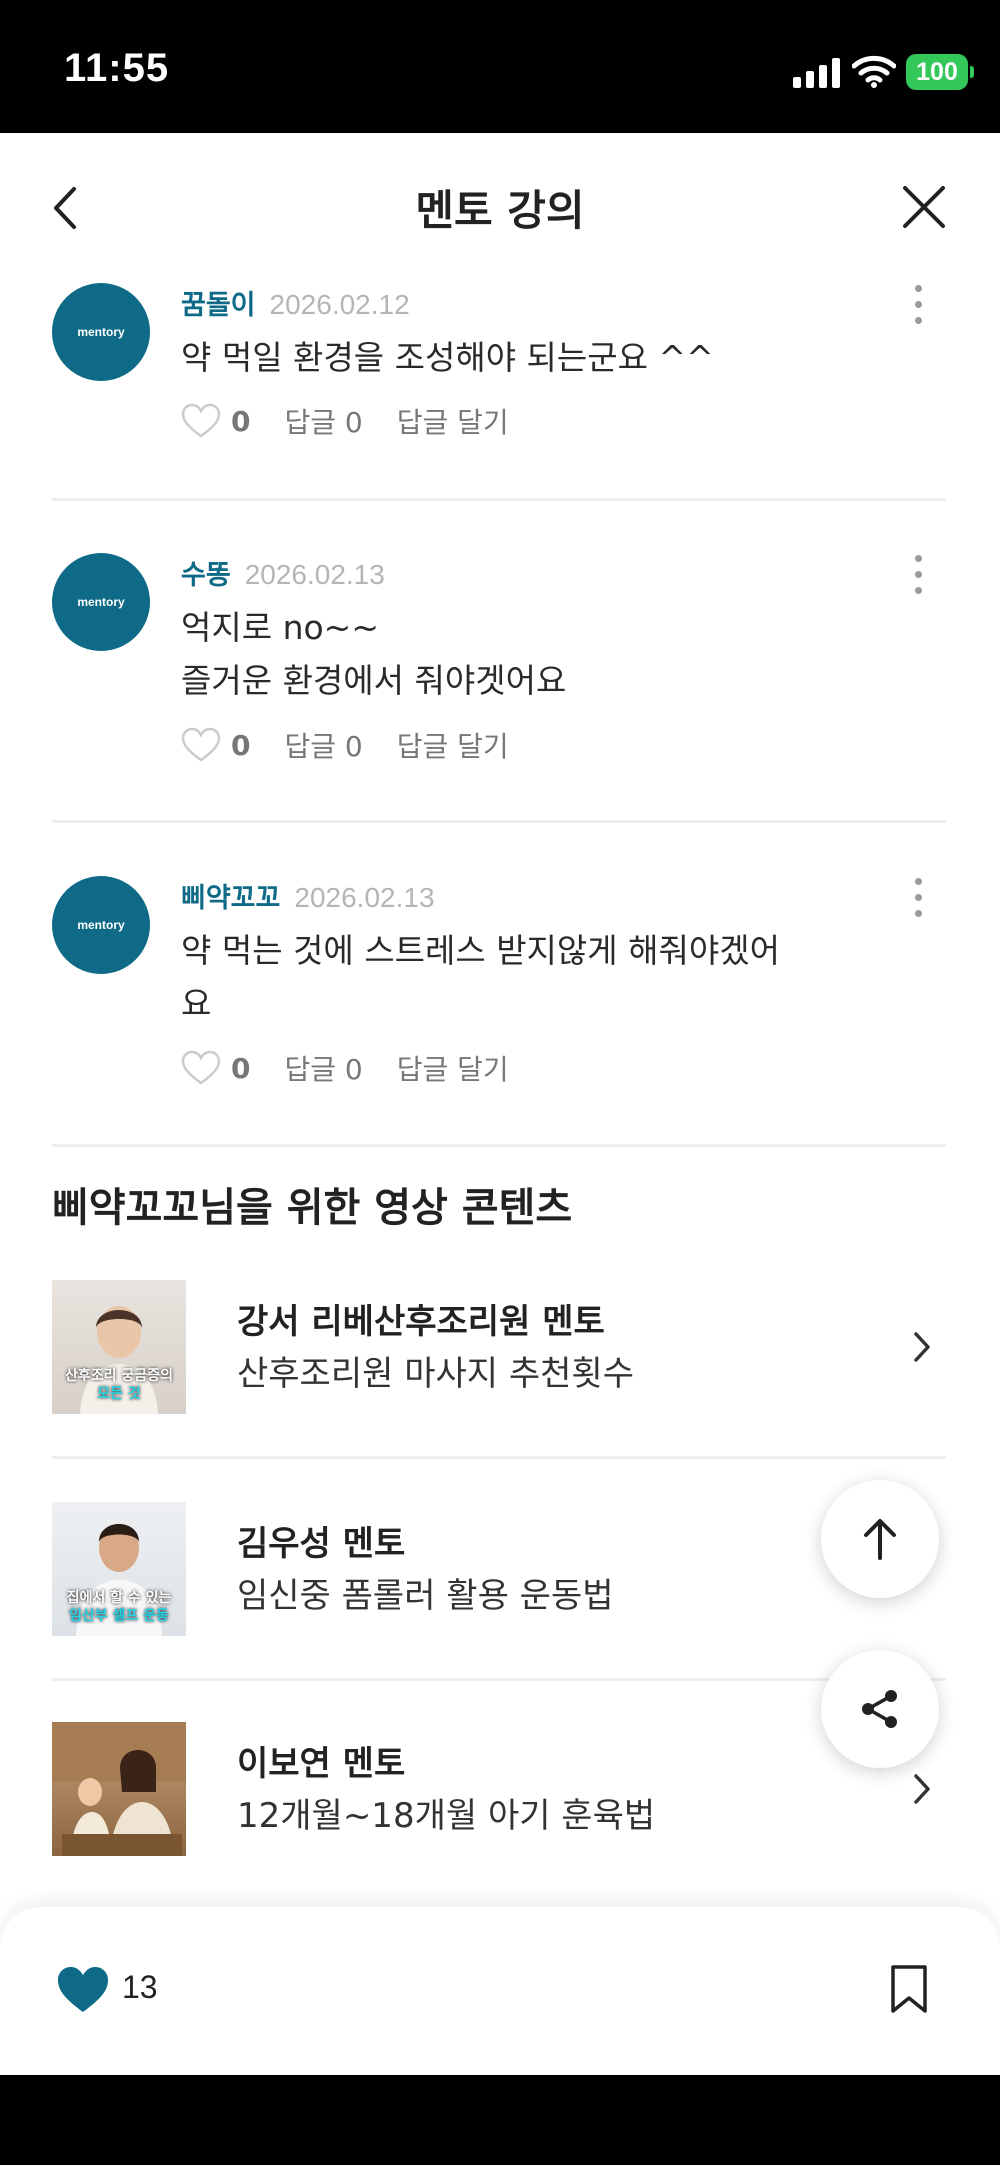 The image size is (1000, 2165). What do you see at coordinates (435, 1374) in the screenshot?
I see `video-topic: 산후조리원 마사지 추천횟수` at bounding box center [435, 1374].